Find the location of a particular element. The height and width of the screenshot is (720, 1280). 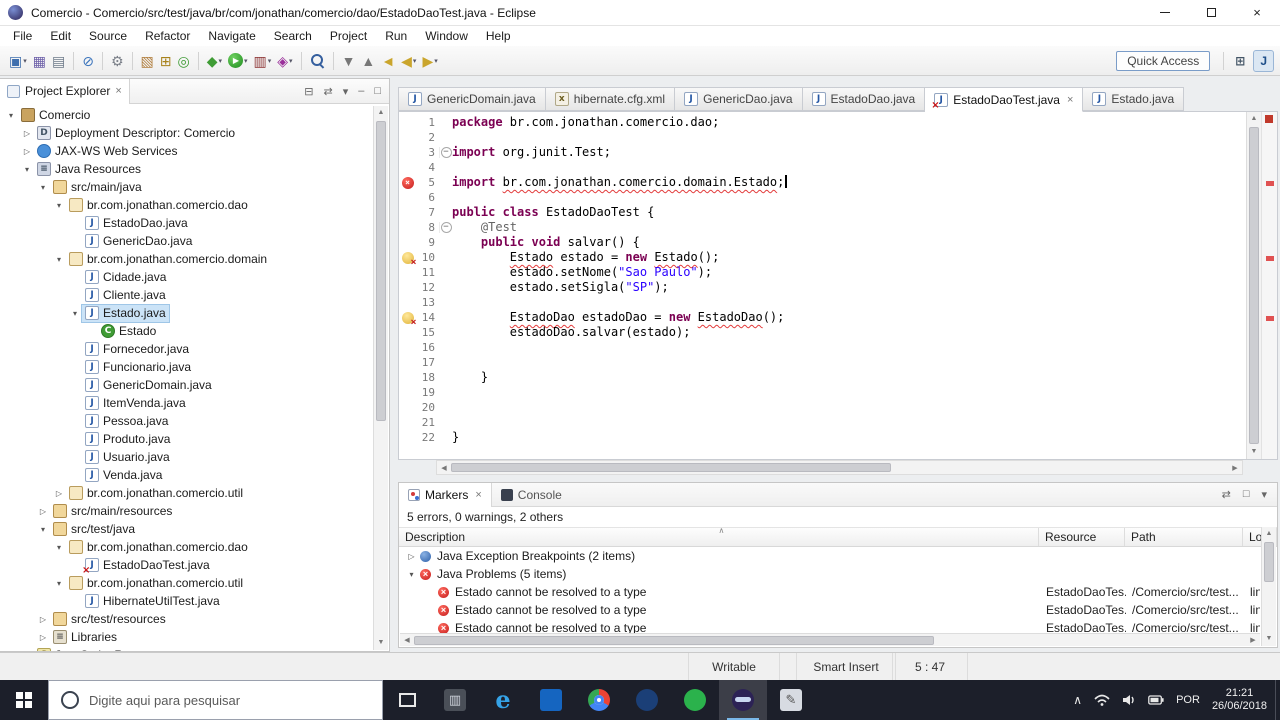

code-line: 17 is located at coordinates (822, 362).